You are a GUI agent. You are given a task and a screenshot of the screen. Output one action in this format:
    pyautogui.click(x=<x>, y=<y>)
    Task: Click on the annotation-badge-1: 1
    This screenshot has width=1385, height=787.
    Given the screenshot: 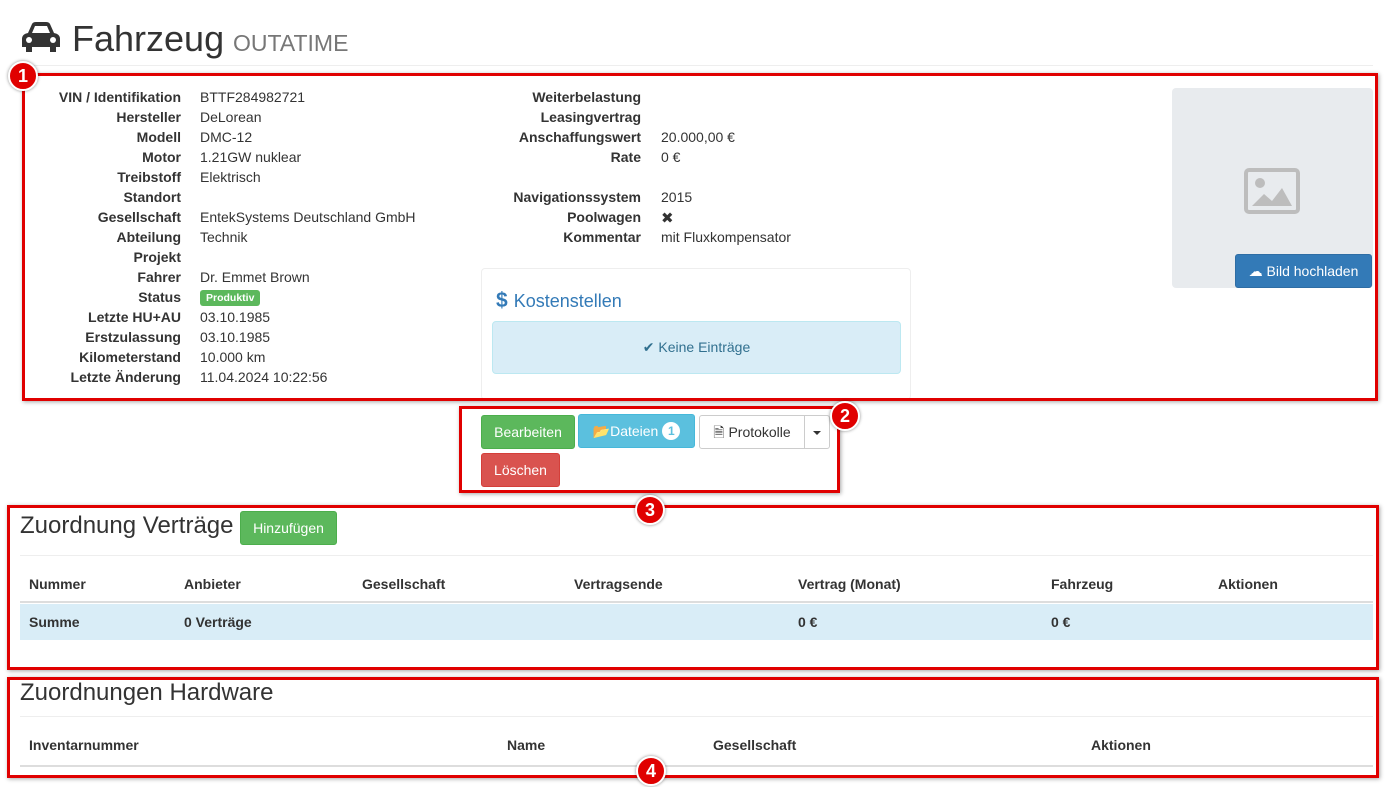 What is the action you would take?
    pyautogui.click(x=23, y=76)
    